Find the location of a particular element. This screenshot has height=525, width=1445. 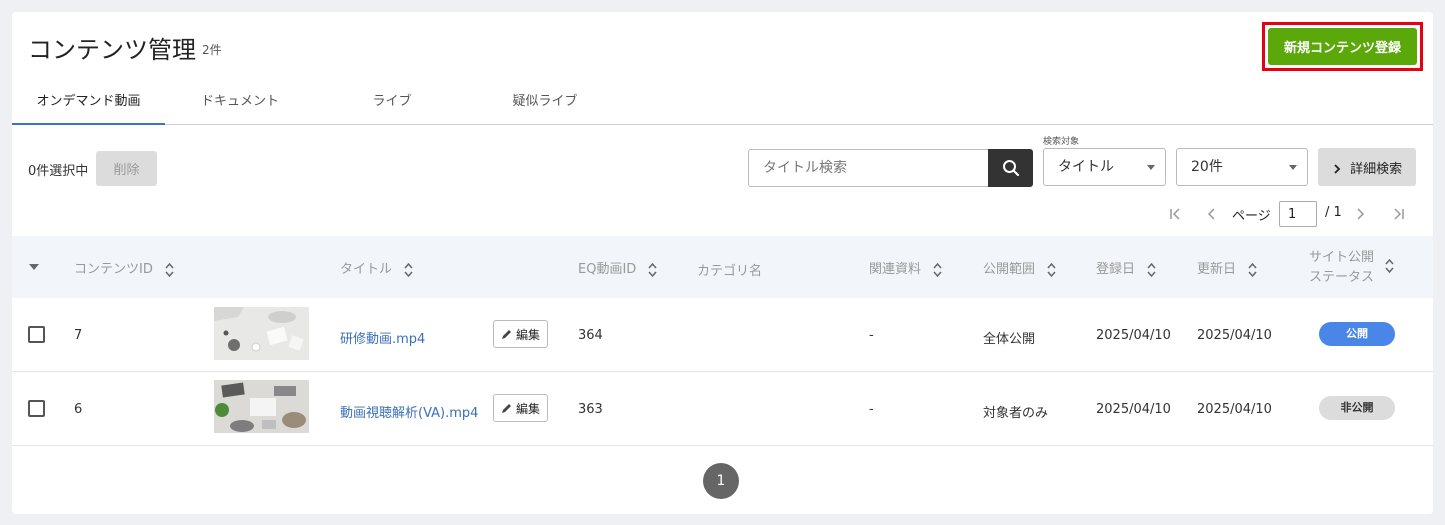

first-page-icon is located at coordinates (1176, 214).